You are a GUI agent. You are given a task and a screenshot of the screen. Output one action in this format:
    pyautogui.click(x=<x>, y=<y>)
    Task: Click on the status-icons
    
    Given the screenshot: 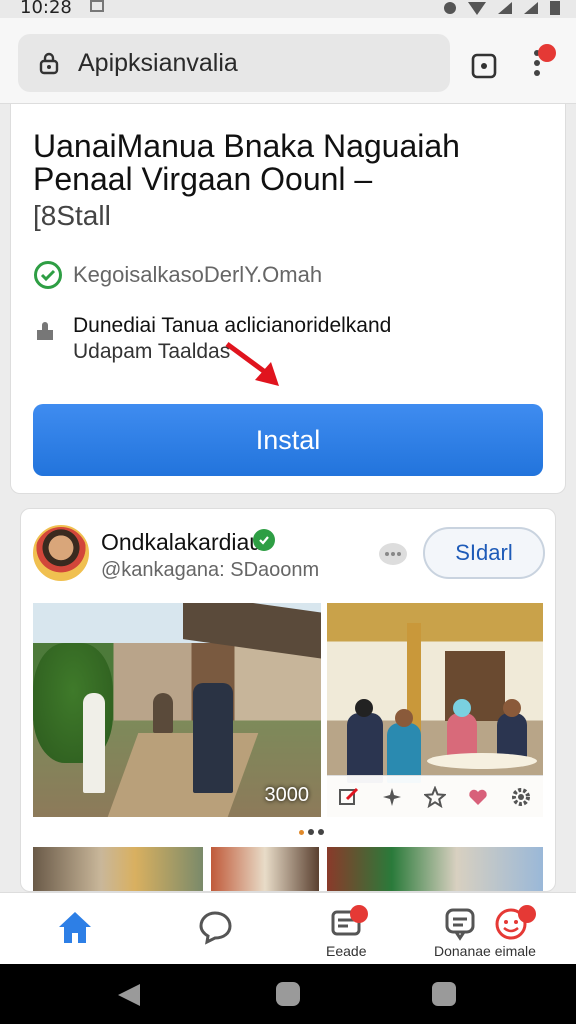 What is the action you would take?
    pyautogui.click(x=502, y=8)
    